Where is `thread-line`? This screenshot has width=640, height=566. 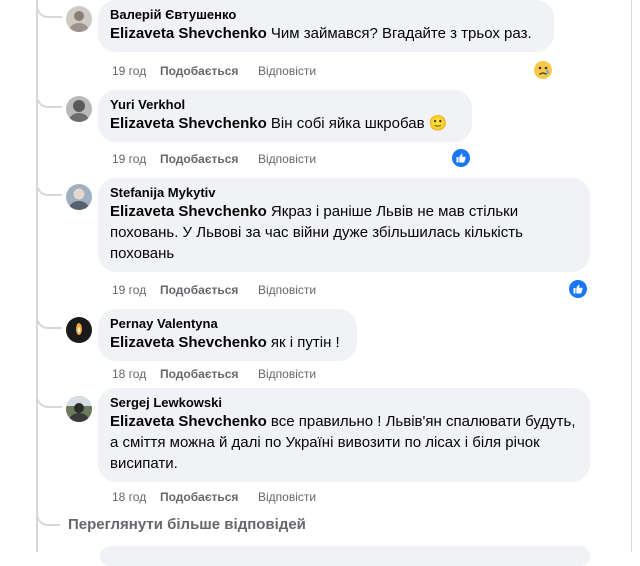 thread-line is located at coordinates (37, 276).